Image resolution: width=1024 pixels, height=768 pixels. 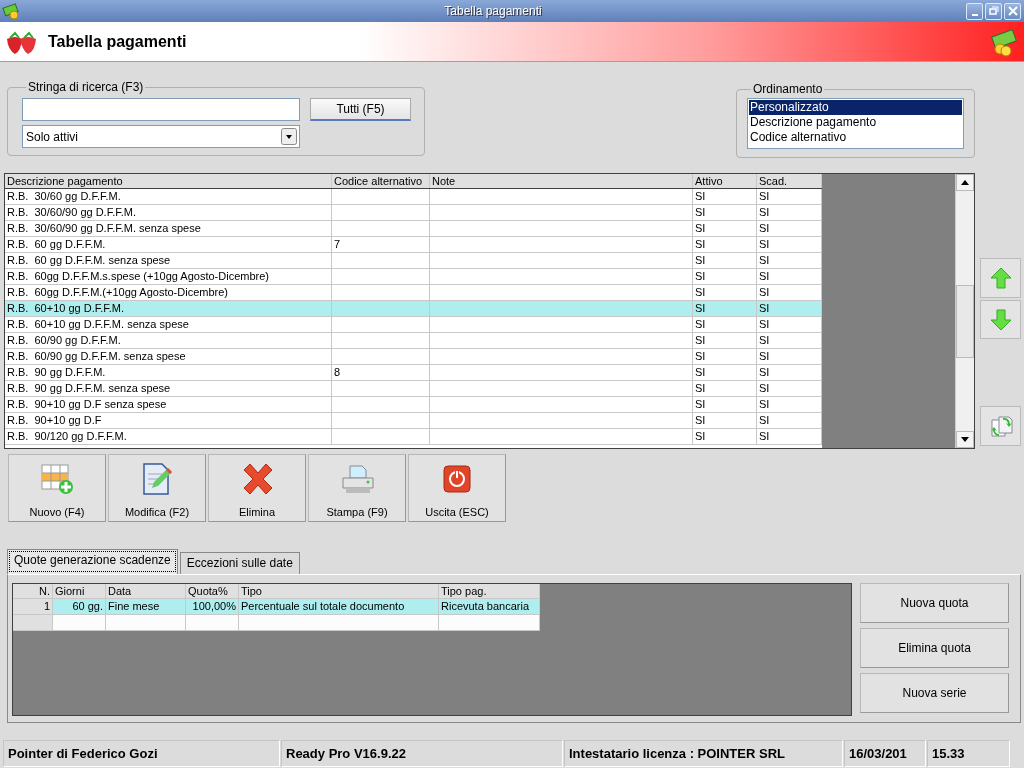 I want to click on toolbar-button: Nuovo (F4), so click(x=57, y=488).